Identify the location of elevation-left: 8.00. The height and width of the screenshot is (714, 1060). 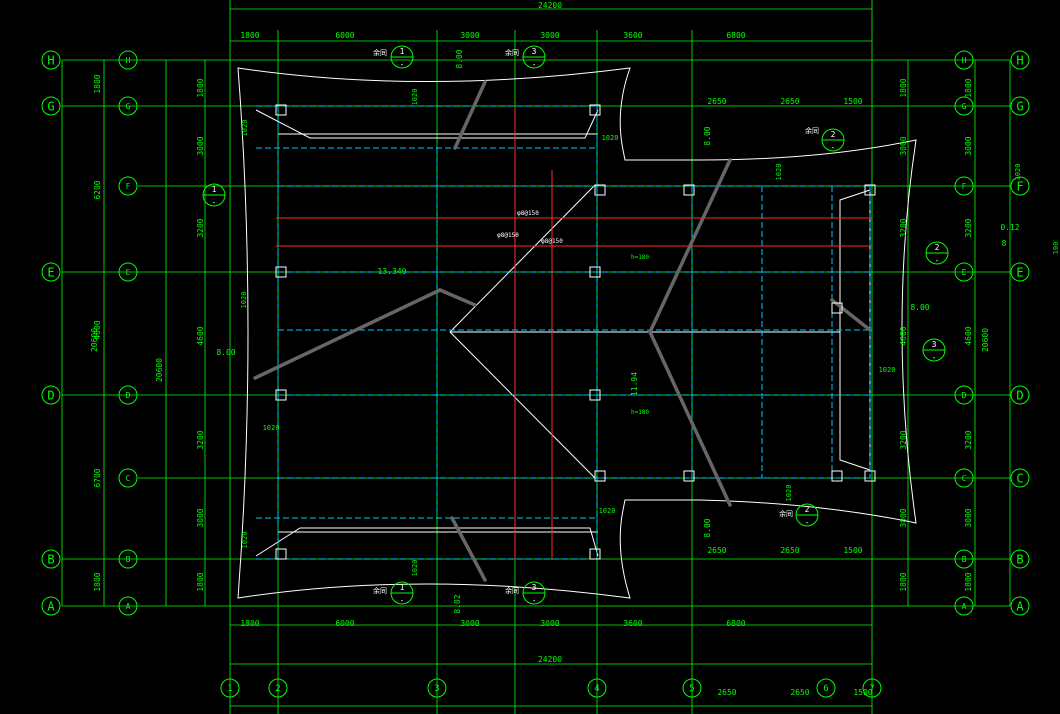
(225, 352).